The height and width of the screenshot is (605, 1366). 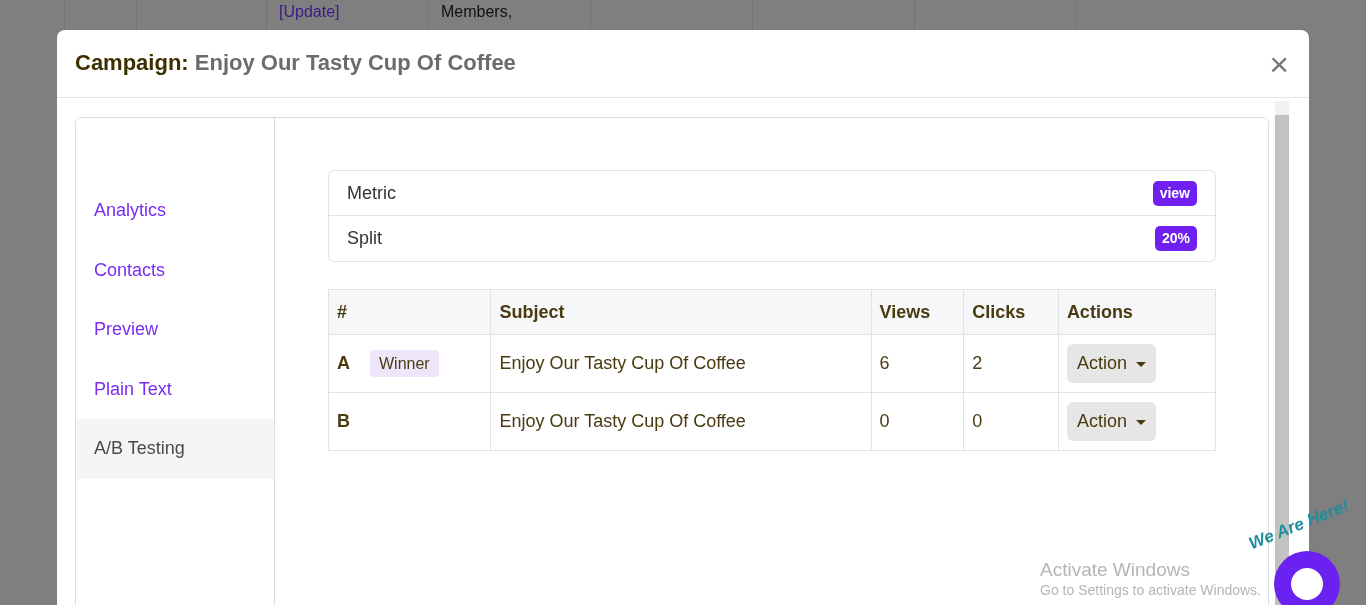 What do you see at coordinates (917, 312) in the screenshot?
I see `column-header: Views` at bounding box center [917, 312].